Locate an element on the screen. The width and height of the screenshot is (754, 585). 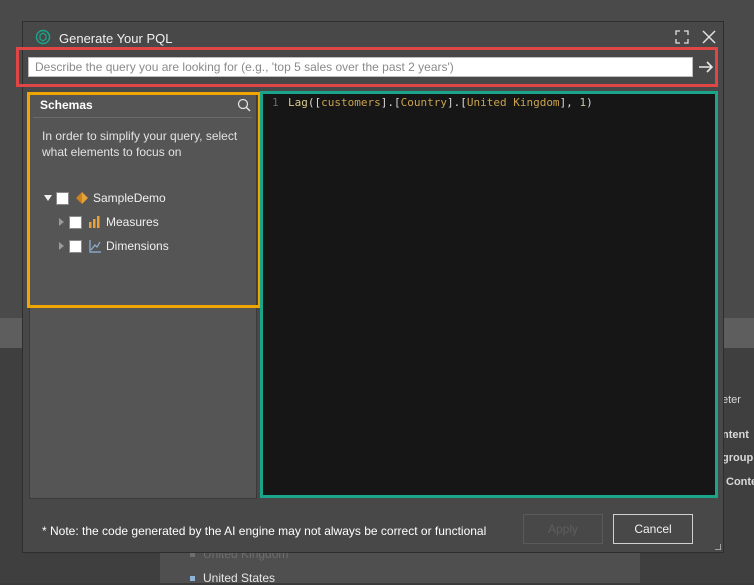
dialog-title: Generate Your PQL is located at coordinates (116, 38).